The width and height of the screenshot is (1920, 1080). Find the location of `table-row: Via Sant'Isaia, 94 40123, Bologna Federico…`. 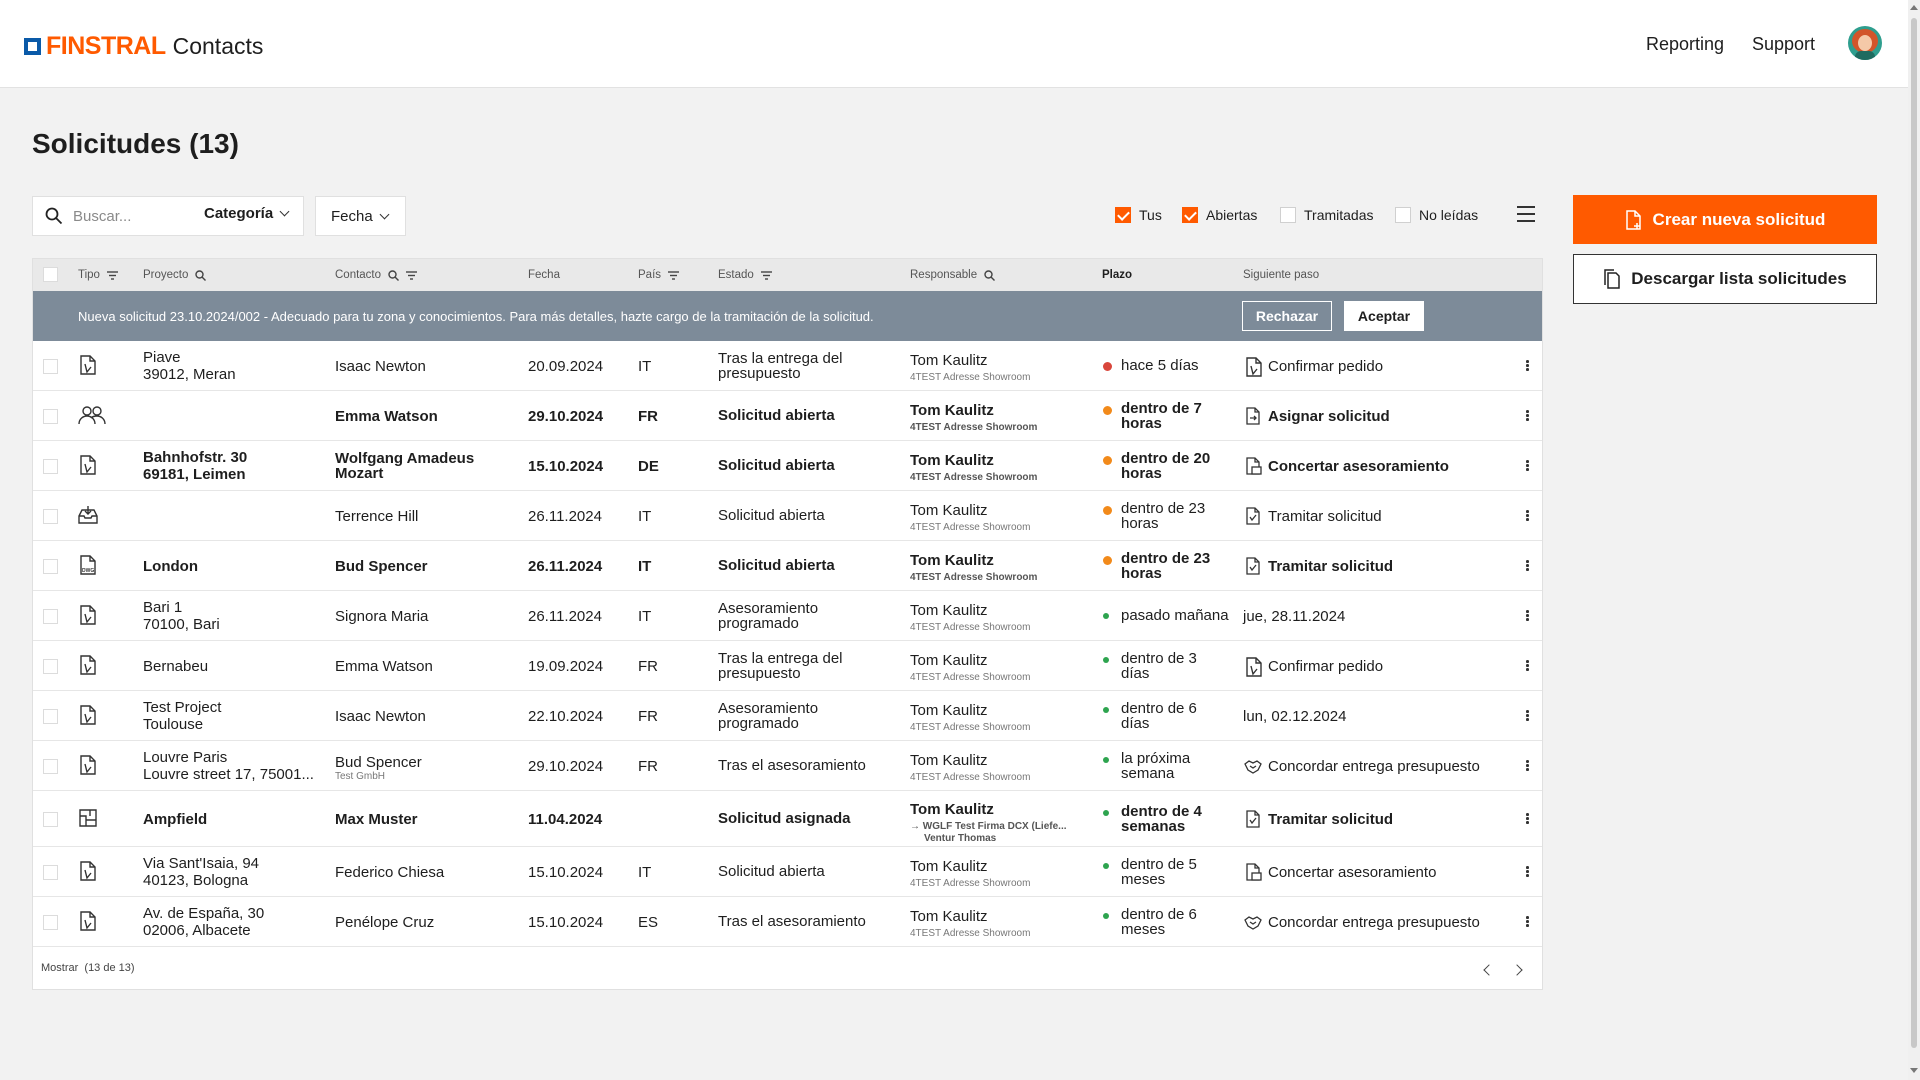

table-row: Via Sant'Isaia, 94 40123, Bologna Federico… is located at coordinates (787, 872).